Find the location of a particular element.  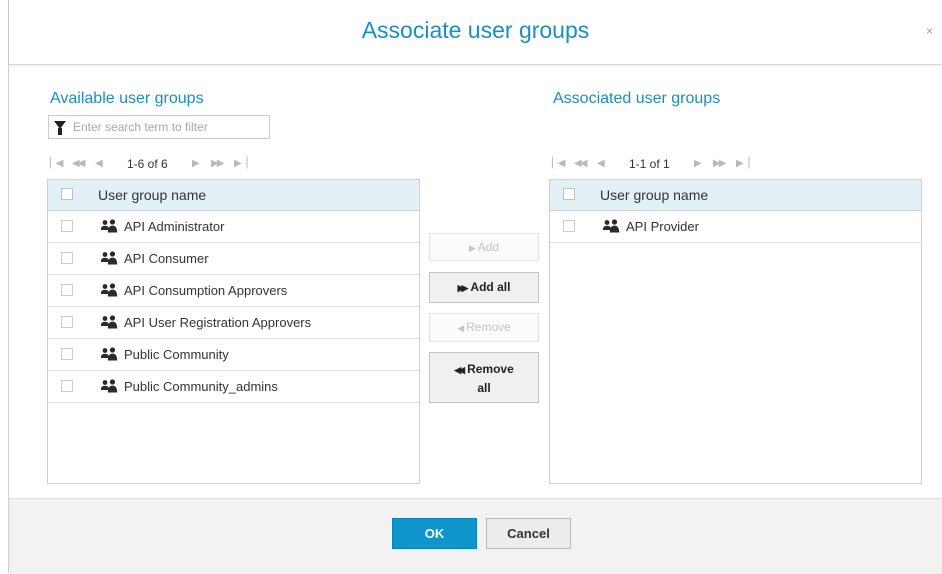

user-group-name: API Consumer is located at coordinates (166, 258).